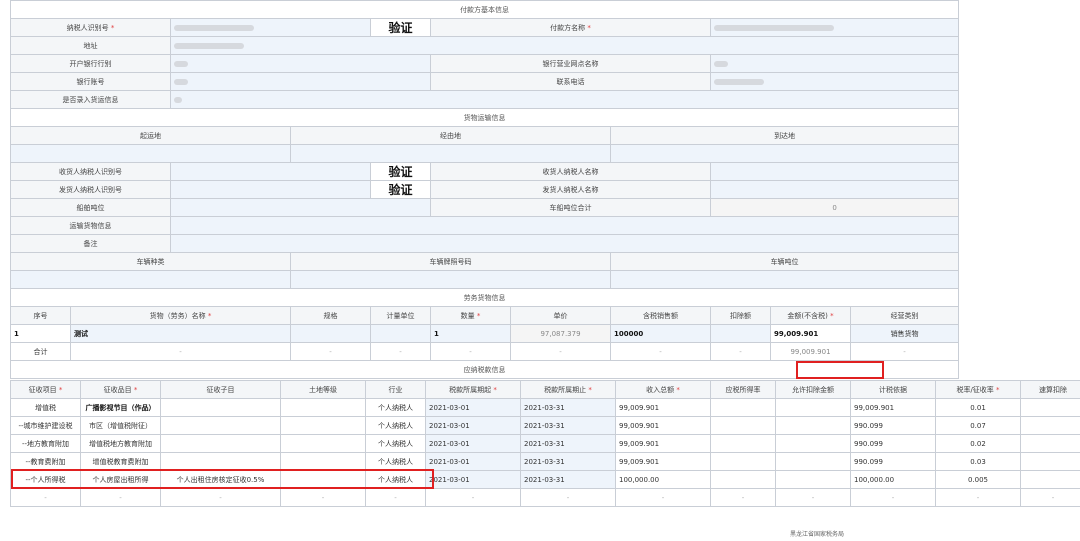 This screenshot has width=1080, height=541. I want to click on shipper-id-input, so click(270, 189).